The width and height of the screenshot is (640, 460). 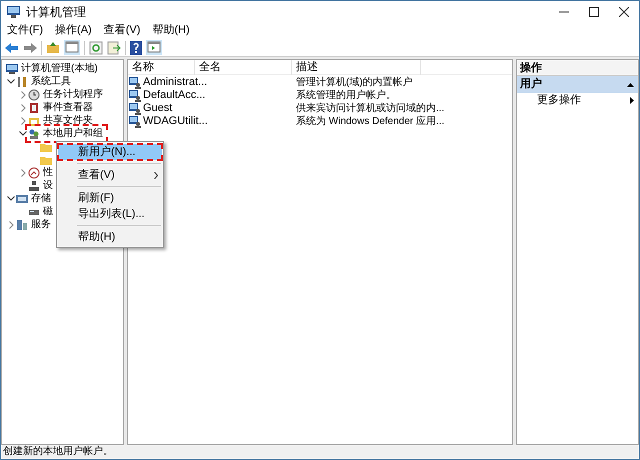 I want to click on tree-item: 共享文件夹, so click(x=68, y=120).